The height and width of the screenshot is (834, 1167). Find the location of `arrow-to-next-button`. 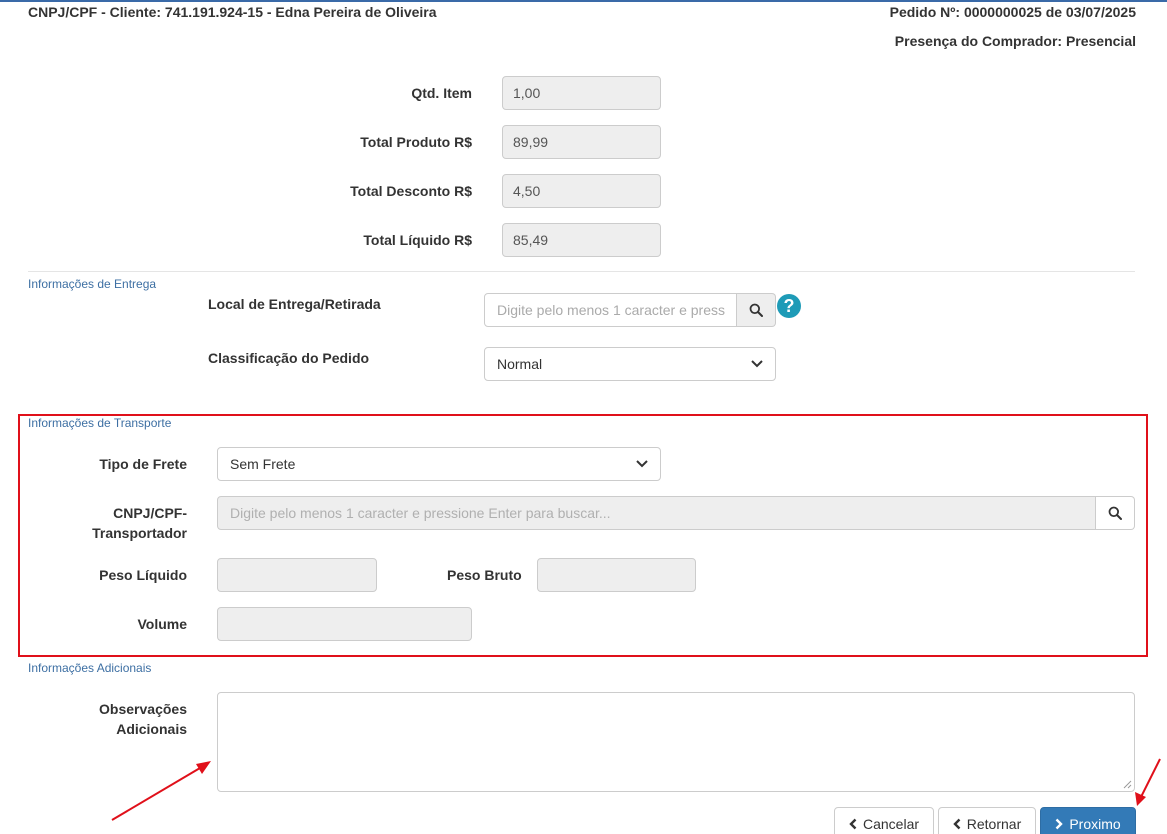

arrow-to-next-button is located at coordinates (1148, 782).